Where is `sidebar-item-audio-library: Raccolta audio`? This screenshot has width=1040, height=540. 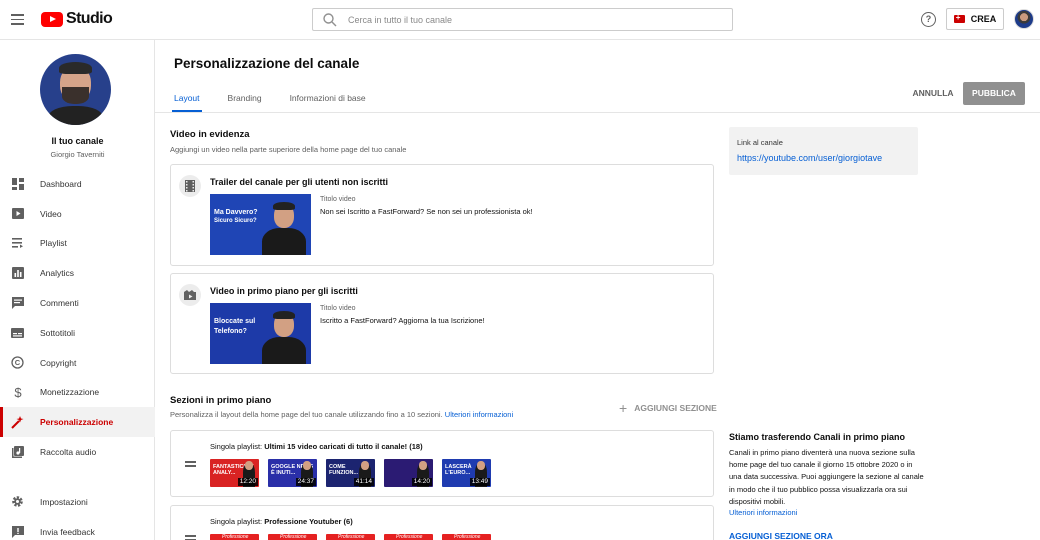
sidebar-item-audio-library: Raccolta audio is located at coordinates (77, 452).